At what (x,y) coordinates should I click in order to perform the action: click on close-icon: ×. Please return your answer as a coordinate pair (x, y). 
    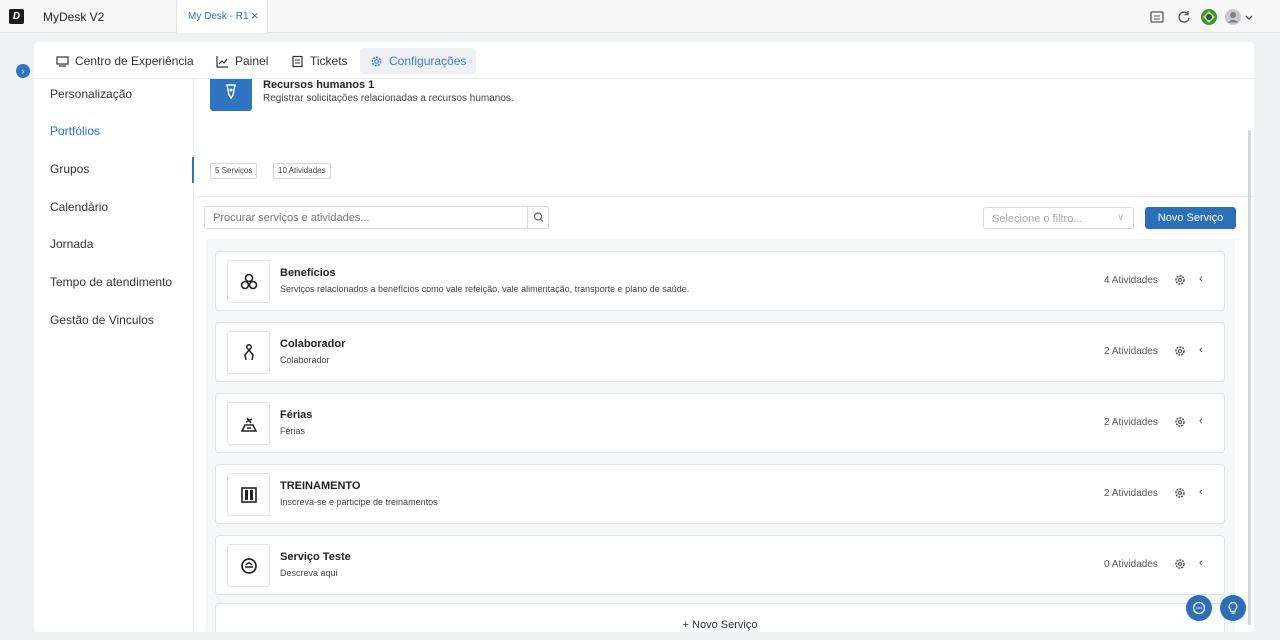
    Looking at the image, I should click on (255, 15).